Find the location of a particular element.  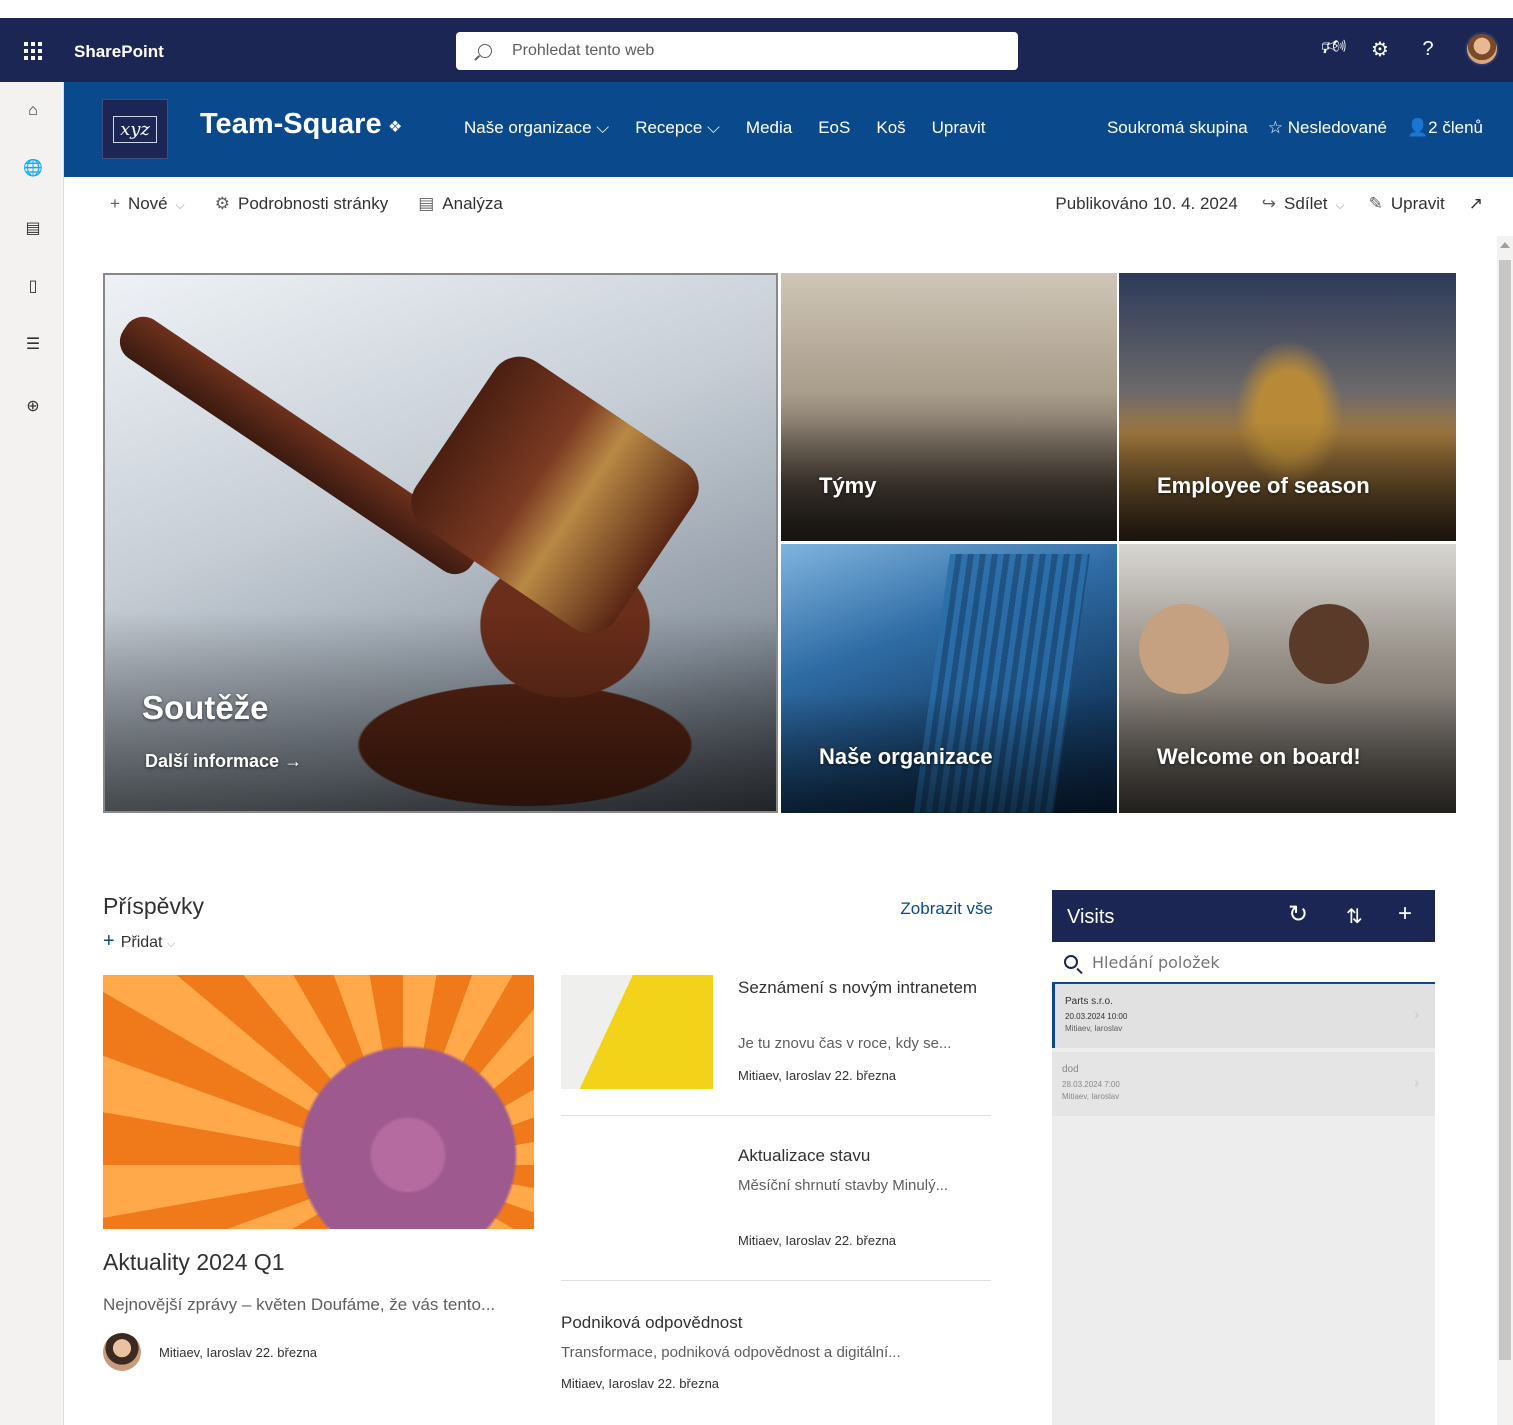

visit-datetime: 28.03.2024 7:00 is located at coordinates (1091, 1084).